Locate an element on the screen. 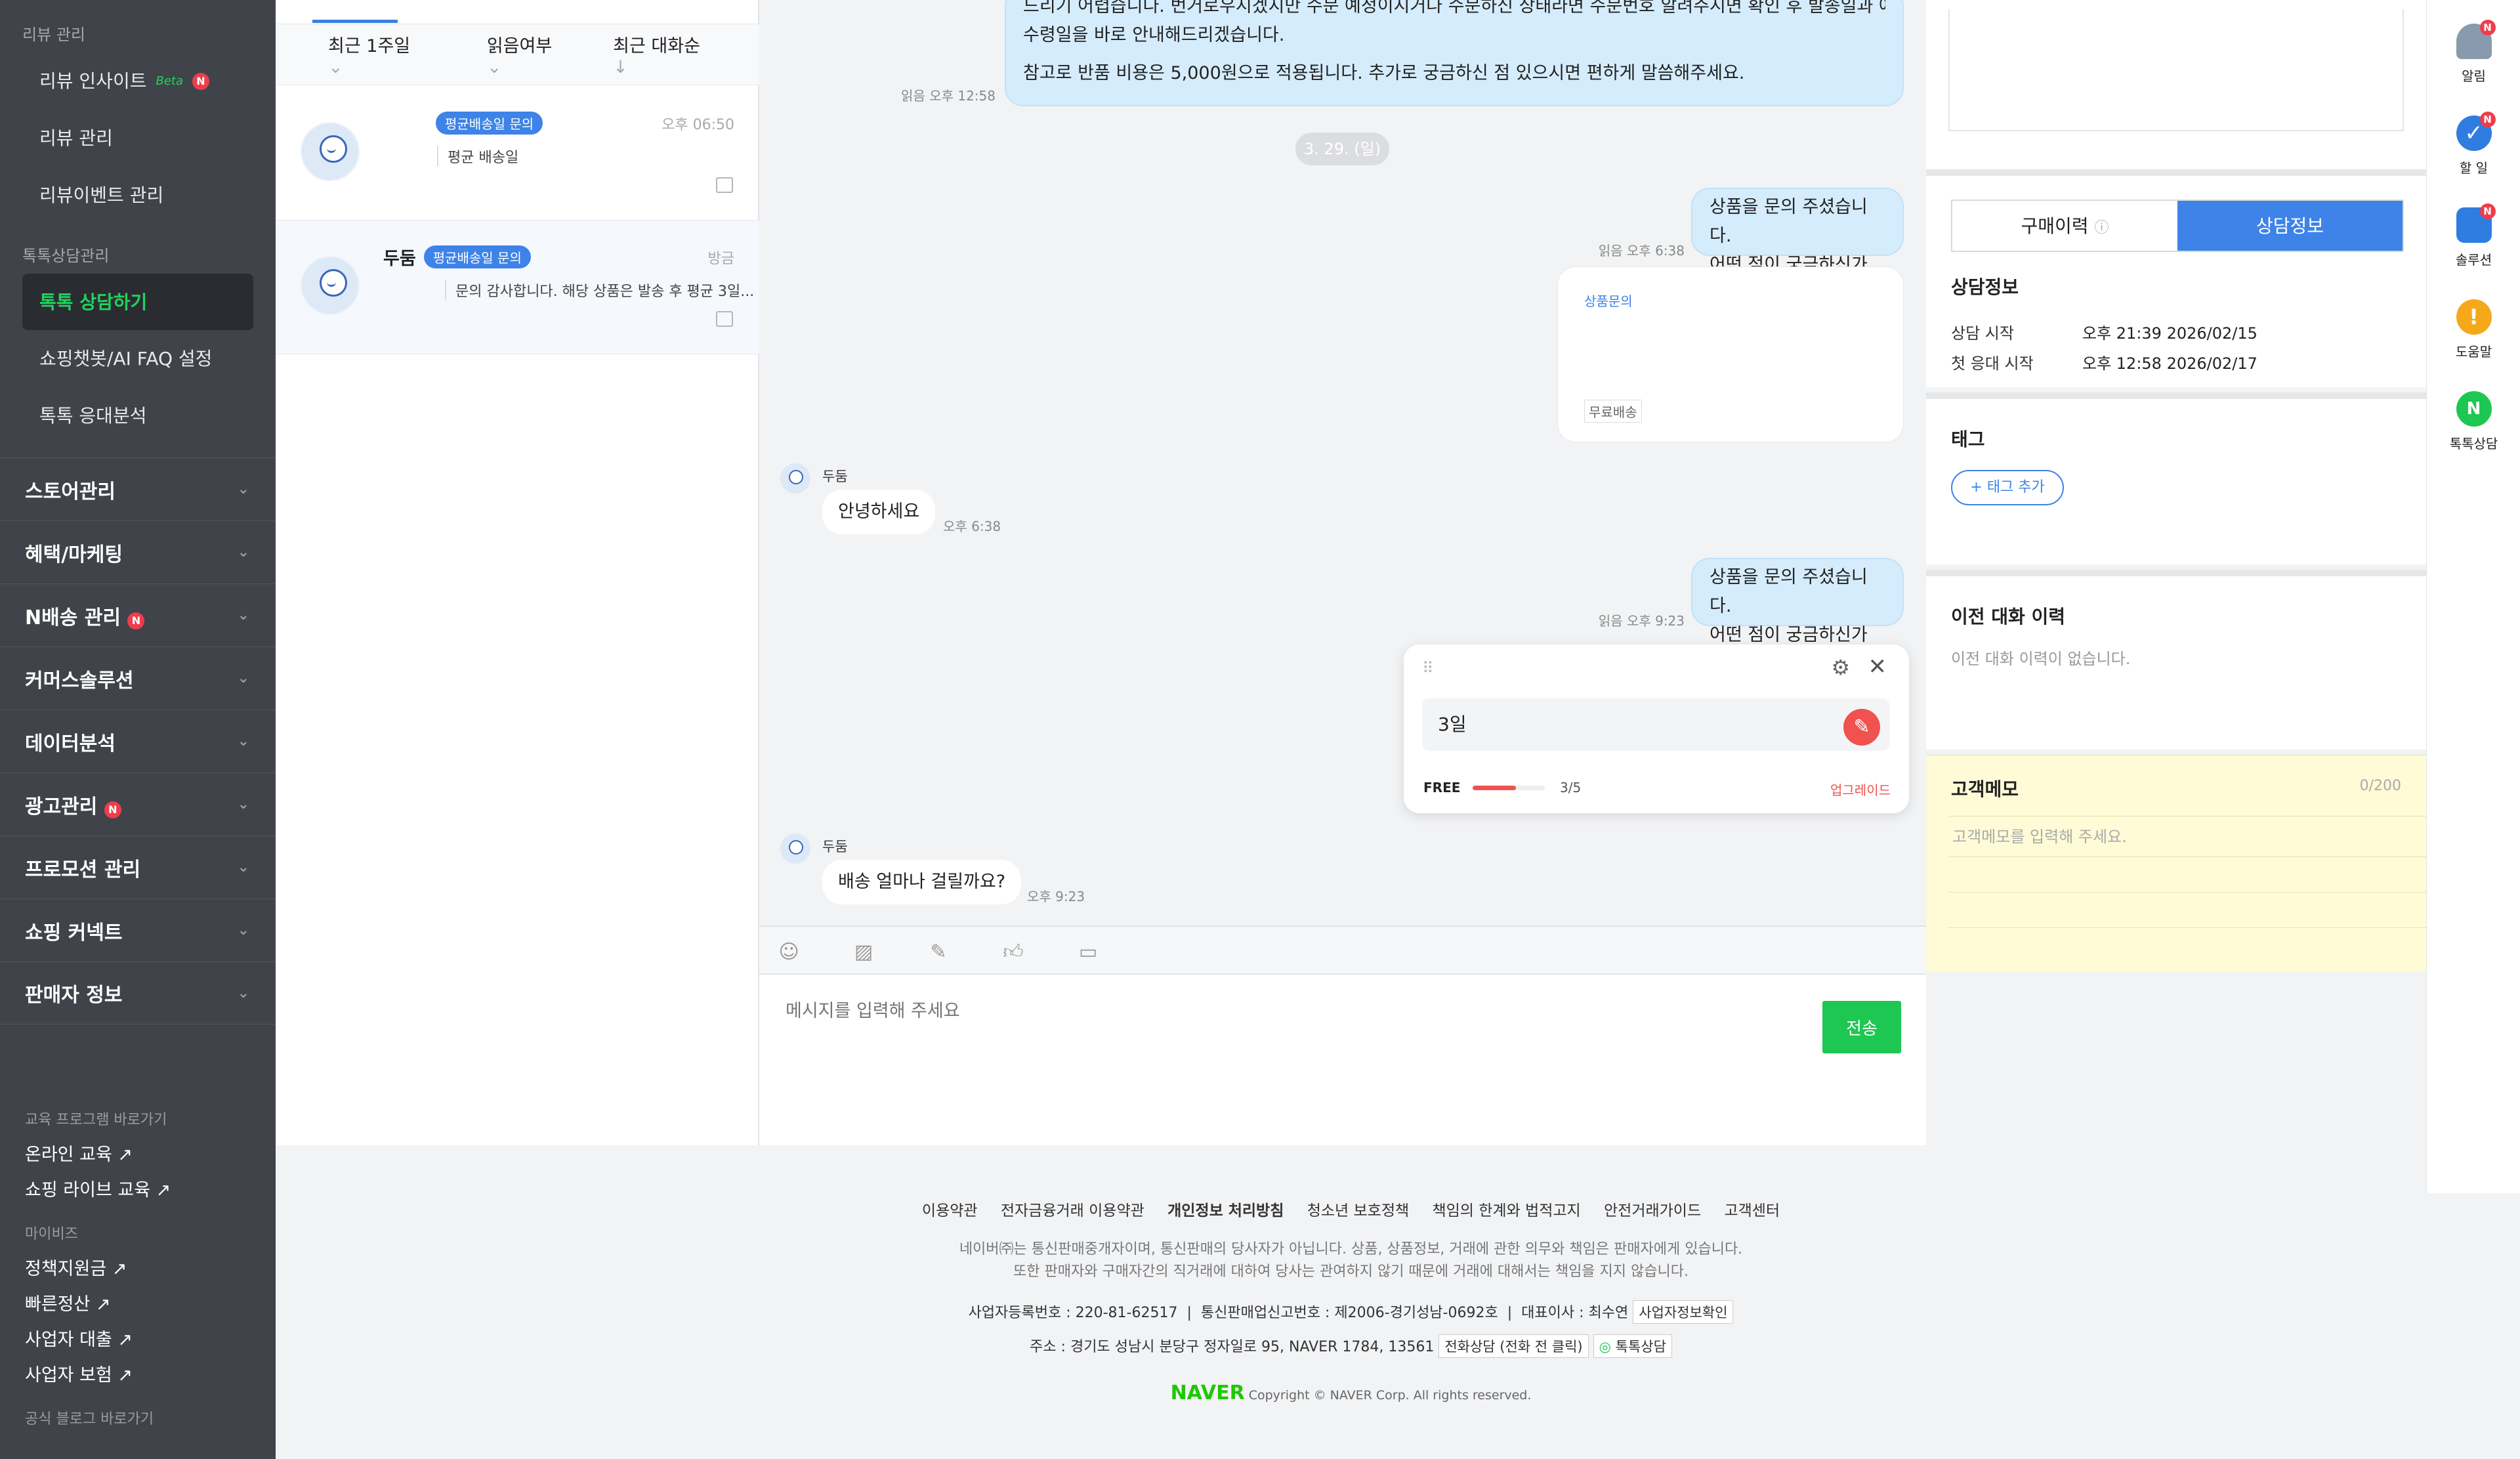  pencil-icon: ✎ is located at coordinates (938, 952).